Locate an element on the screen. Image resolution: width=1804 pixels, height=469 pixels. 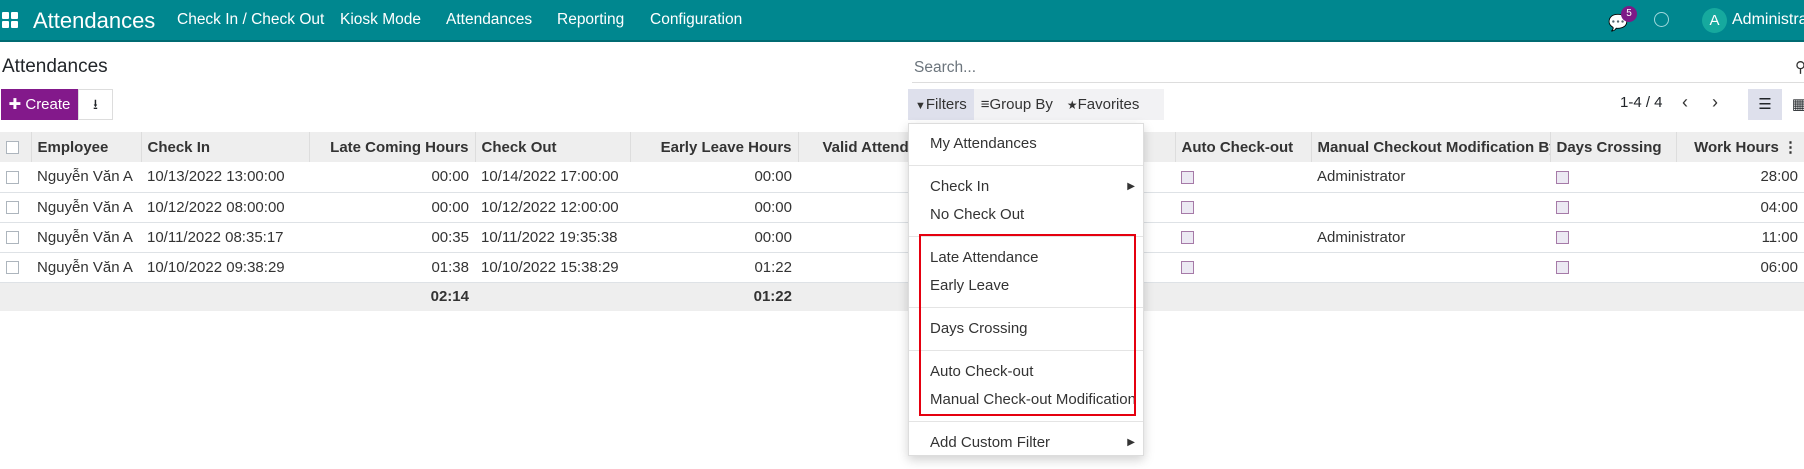
caret-right-icon: ▶ is located at coordinates (1131, 186).